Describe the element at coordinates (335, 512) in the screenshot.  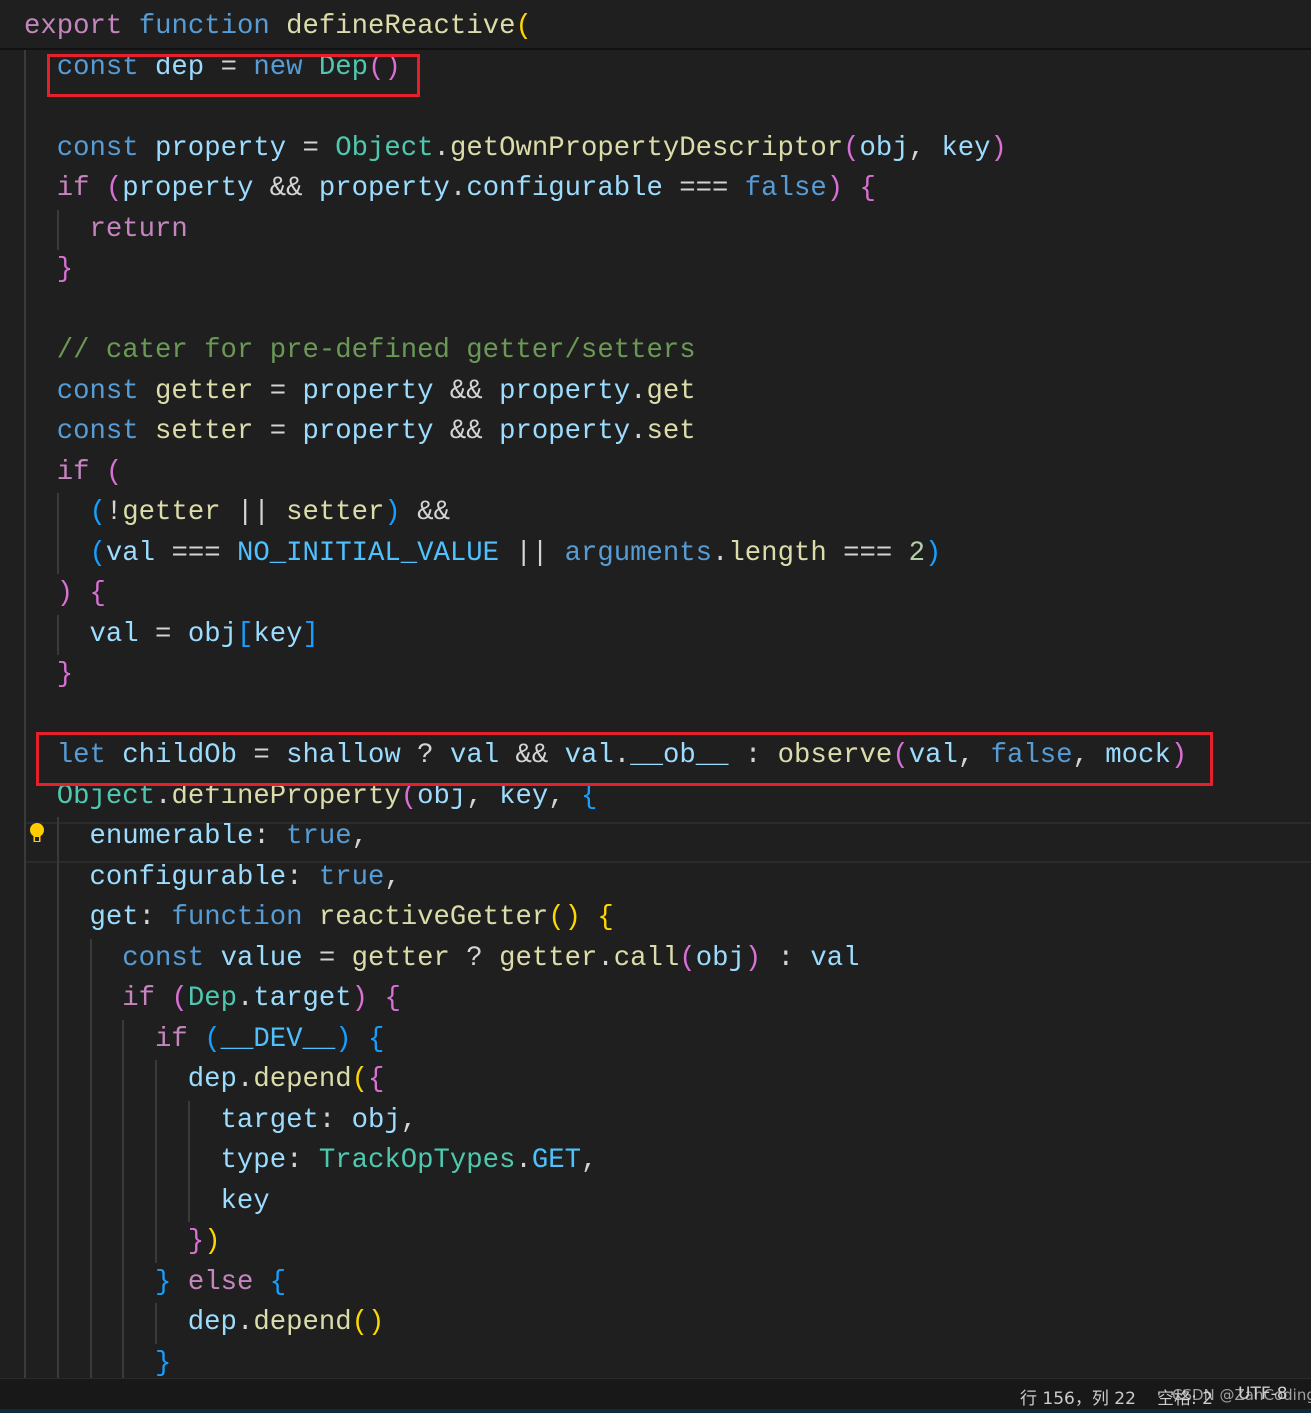
I see `code-token: setter` at that location.